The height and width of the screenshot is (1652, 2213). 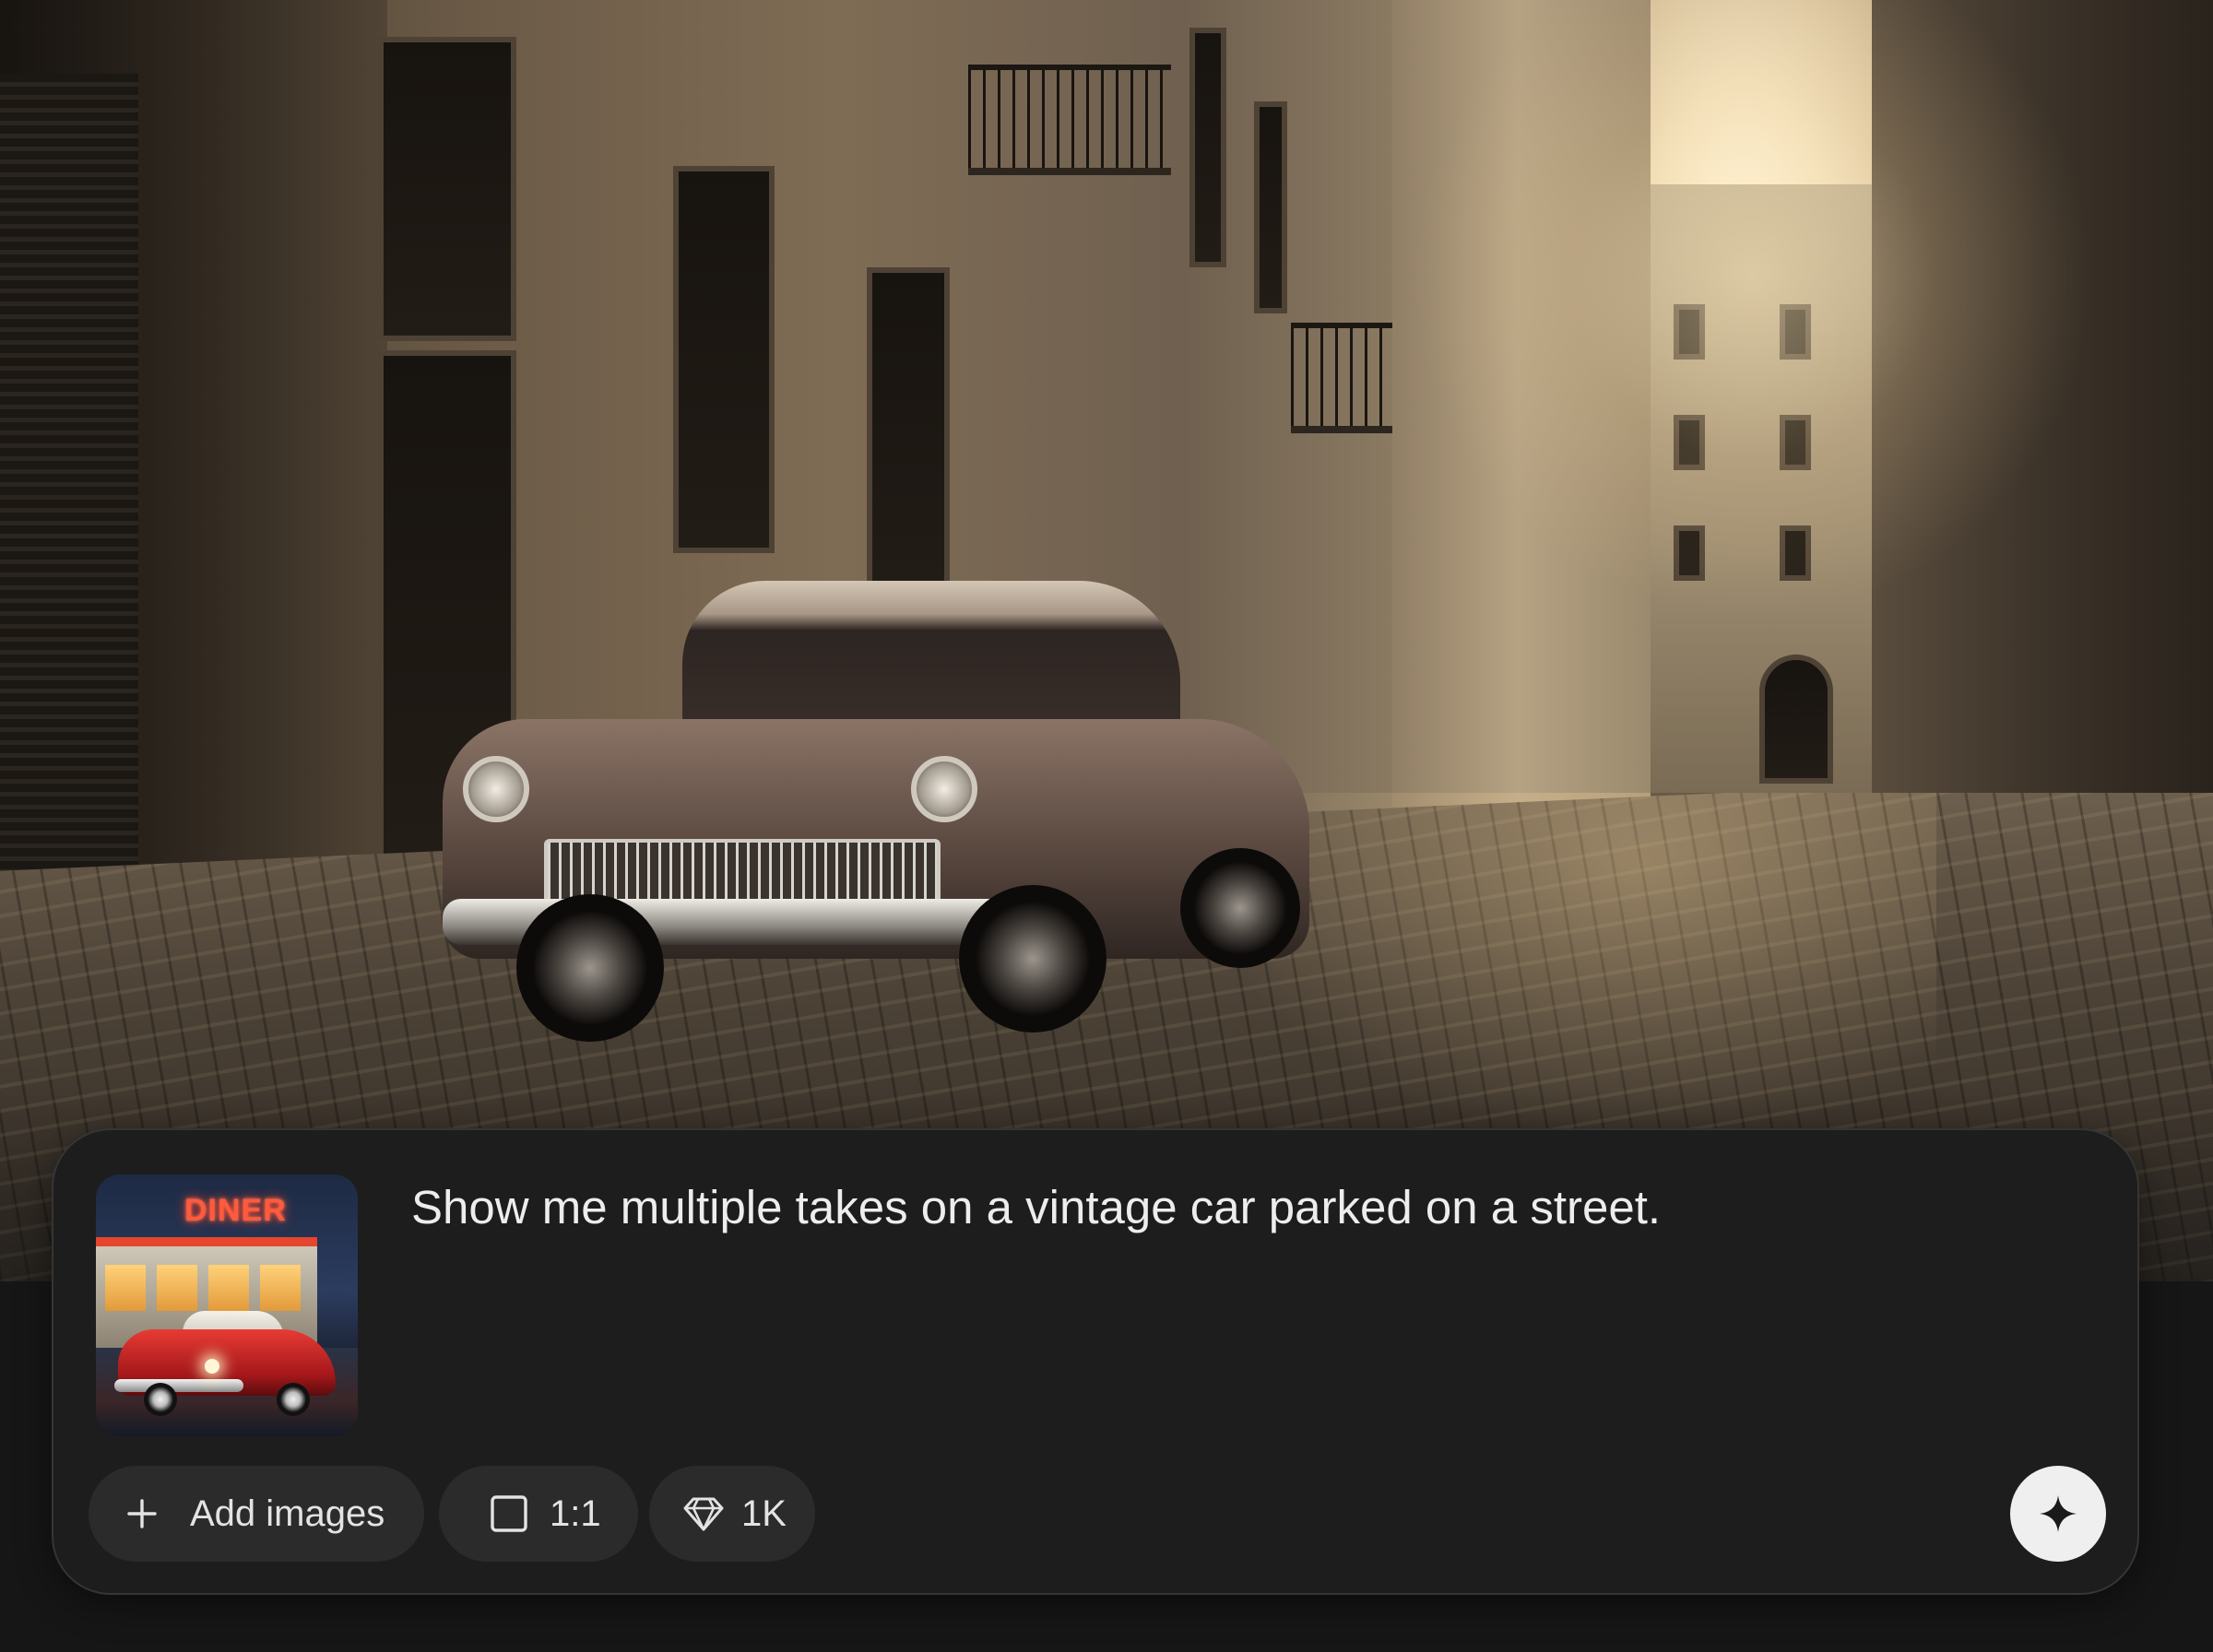 What do you see at coordinates (212, 1366) in the screenshot?
I see `red-car-headlight` at bounding box center [212, 1366].